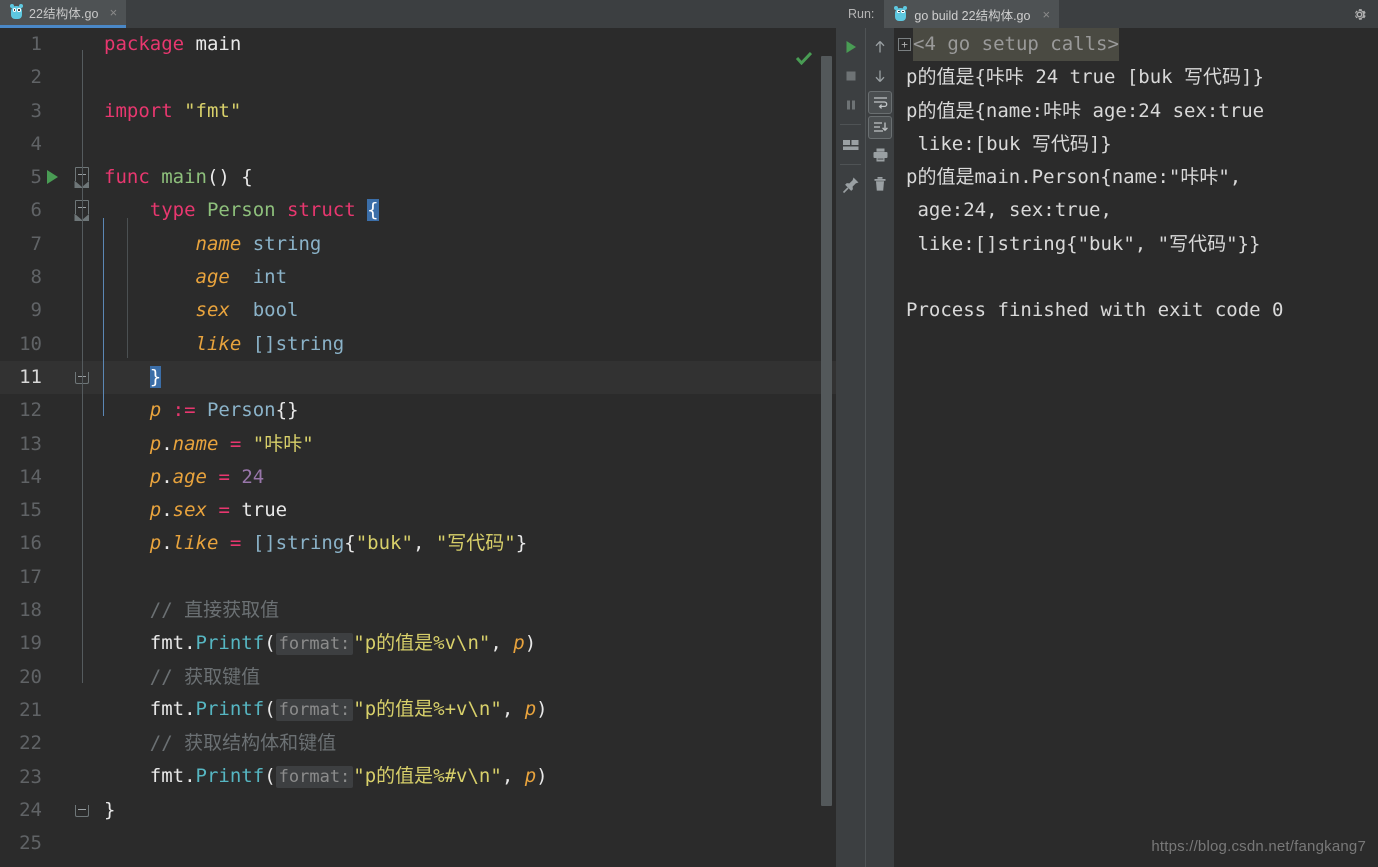 This screenshot has height=867, width=1378. I want to click on code-line-16: 16 p.like = []string{"buk", "写代码"}, so click(418, 543).